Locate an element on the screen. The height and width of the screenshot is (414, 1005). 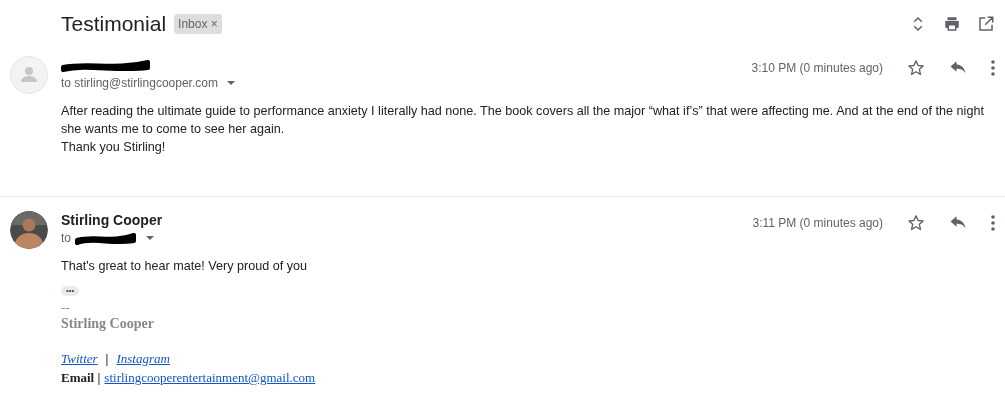
sender-name: Stirling Cooper is located at coordinates (112, 220).